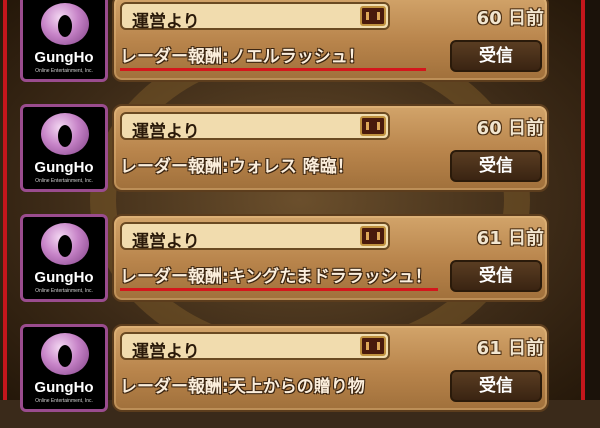  What do you see at coordinates (242, 57) in the screenshot?
I see `message-text: レーダー報酬:ノエルラッシュ！` at bounding box center [242, 57].